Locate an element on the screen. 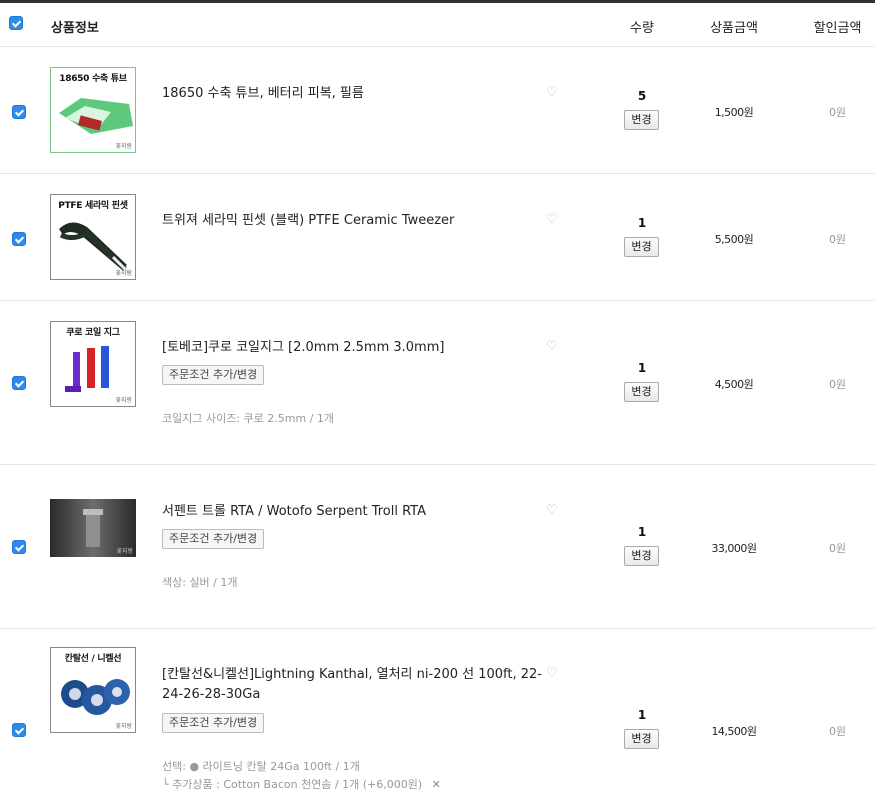  thumbnail-label: 칸탈선 / 니켈선 is located at coordinates (93, 659).